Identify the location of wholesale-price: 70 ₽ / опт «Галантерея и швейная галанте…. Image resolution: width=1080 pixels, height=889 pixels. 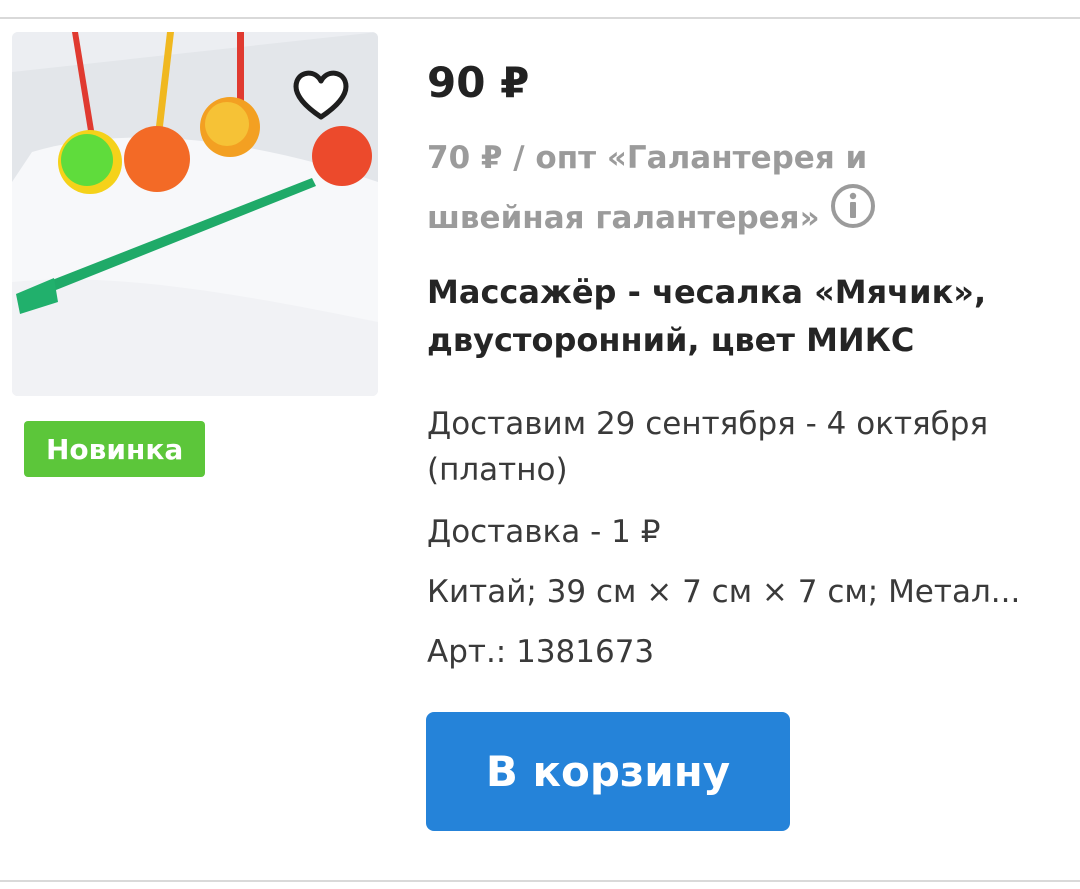
(707, 188).